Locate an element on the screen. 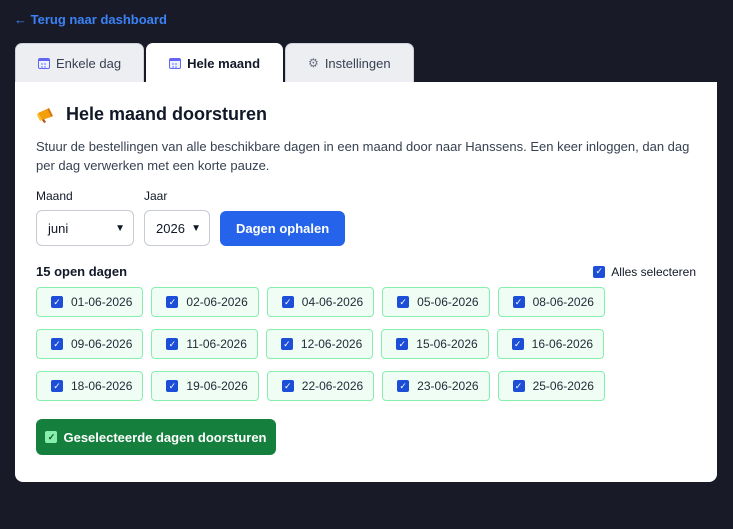  day-label: 16-06-2026 is located at coordinates (562, 344).